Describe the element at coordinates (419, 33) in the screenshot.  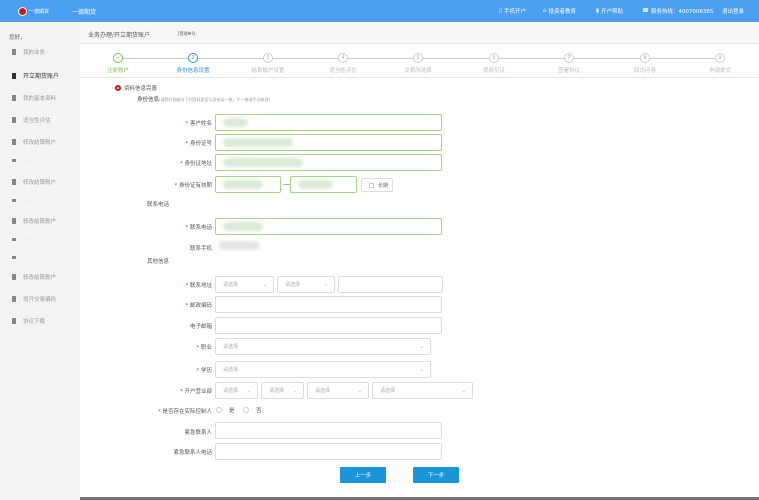
I see `breadcrumb: 业务办理/开立期货账户 [受理单号:` at that location.